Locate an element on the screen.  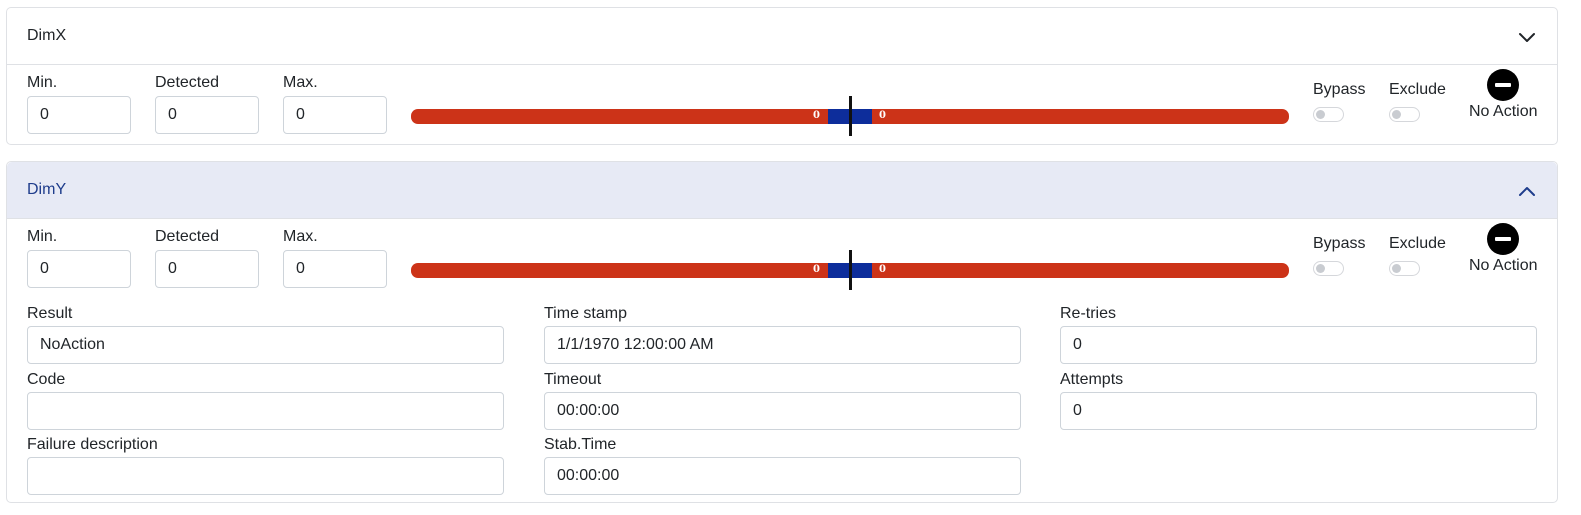
dimy-range-bar: 0 0 is located at coordinates (850, 270).